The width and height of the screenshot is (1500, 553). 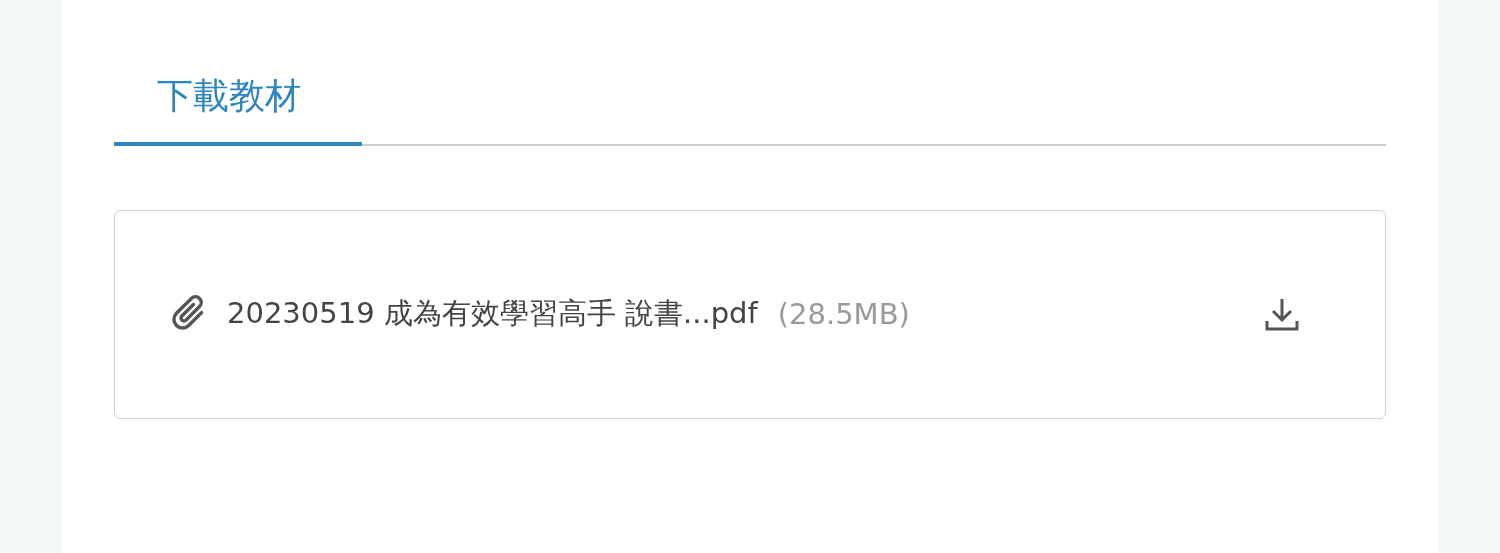 What do you see at coordinates (843, 314) in the screenshot?
I see `file-size: (28.5MB)` at bounding box center [843, 314].